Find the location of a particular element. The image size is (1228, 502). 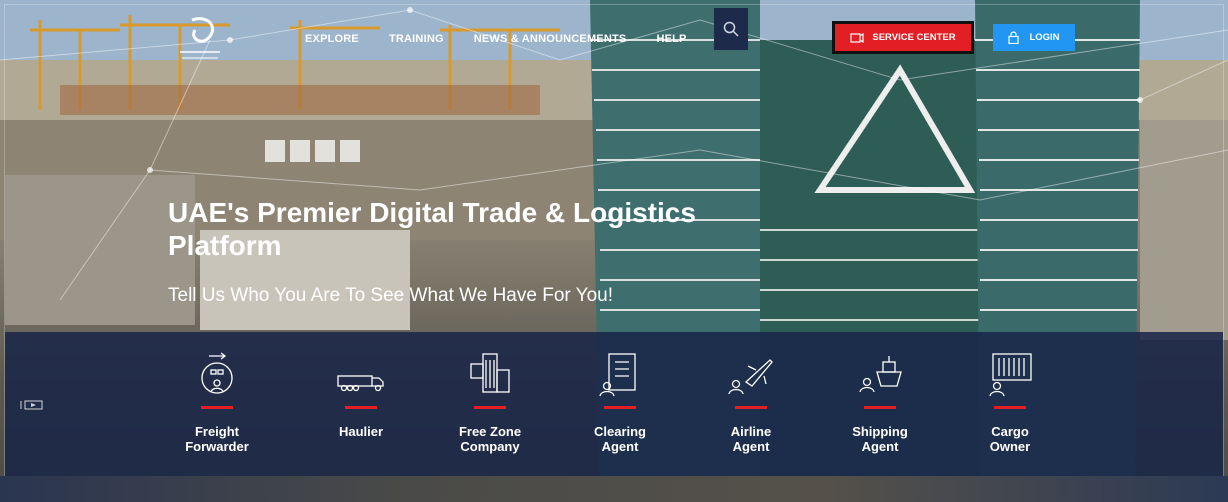

logo-icon is located at coordinates (200, 38).